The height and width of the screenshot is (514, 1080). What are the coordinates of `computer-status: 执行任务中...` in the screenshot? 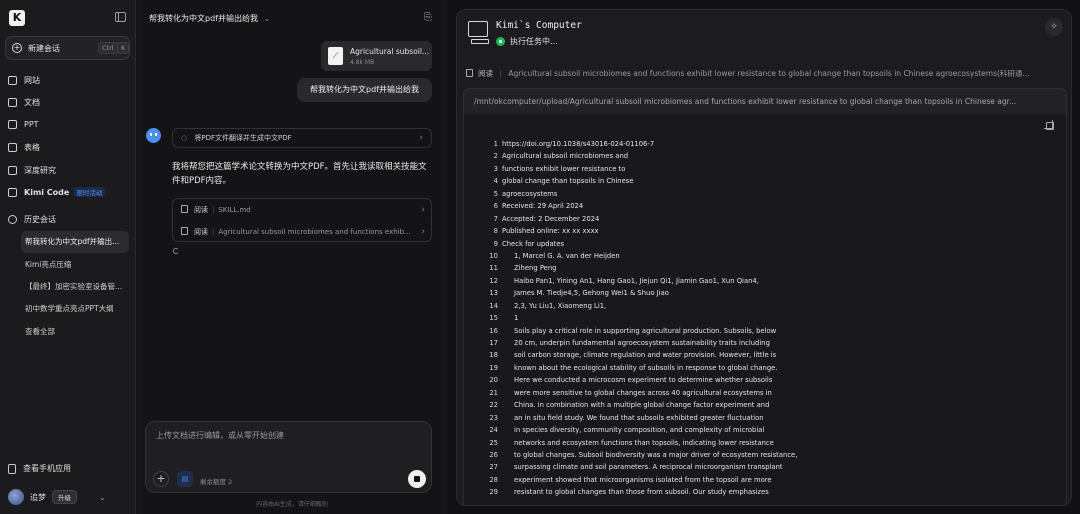 It's located at (527, 41).